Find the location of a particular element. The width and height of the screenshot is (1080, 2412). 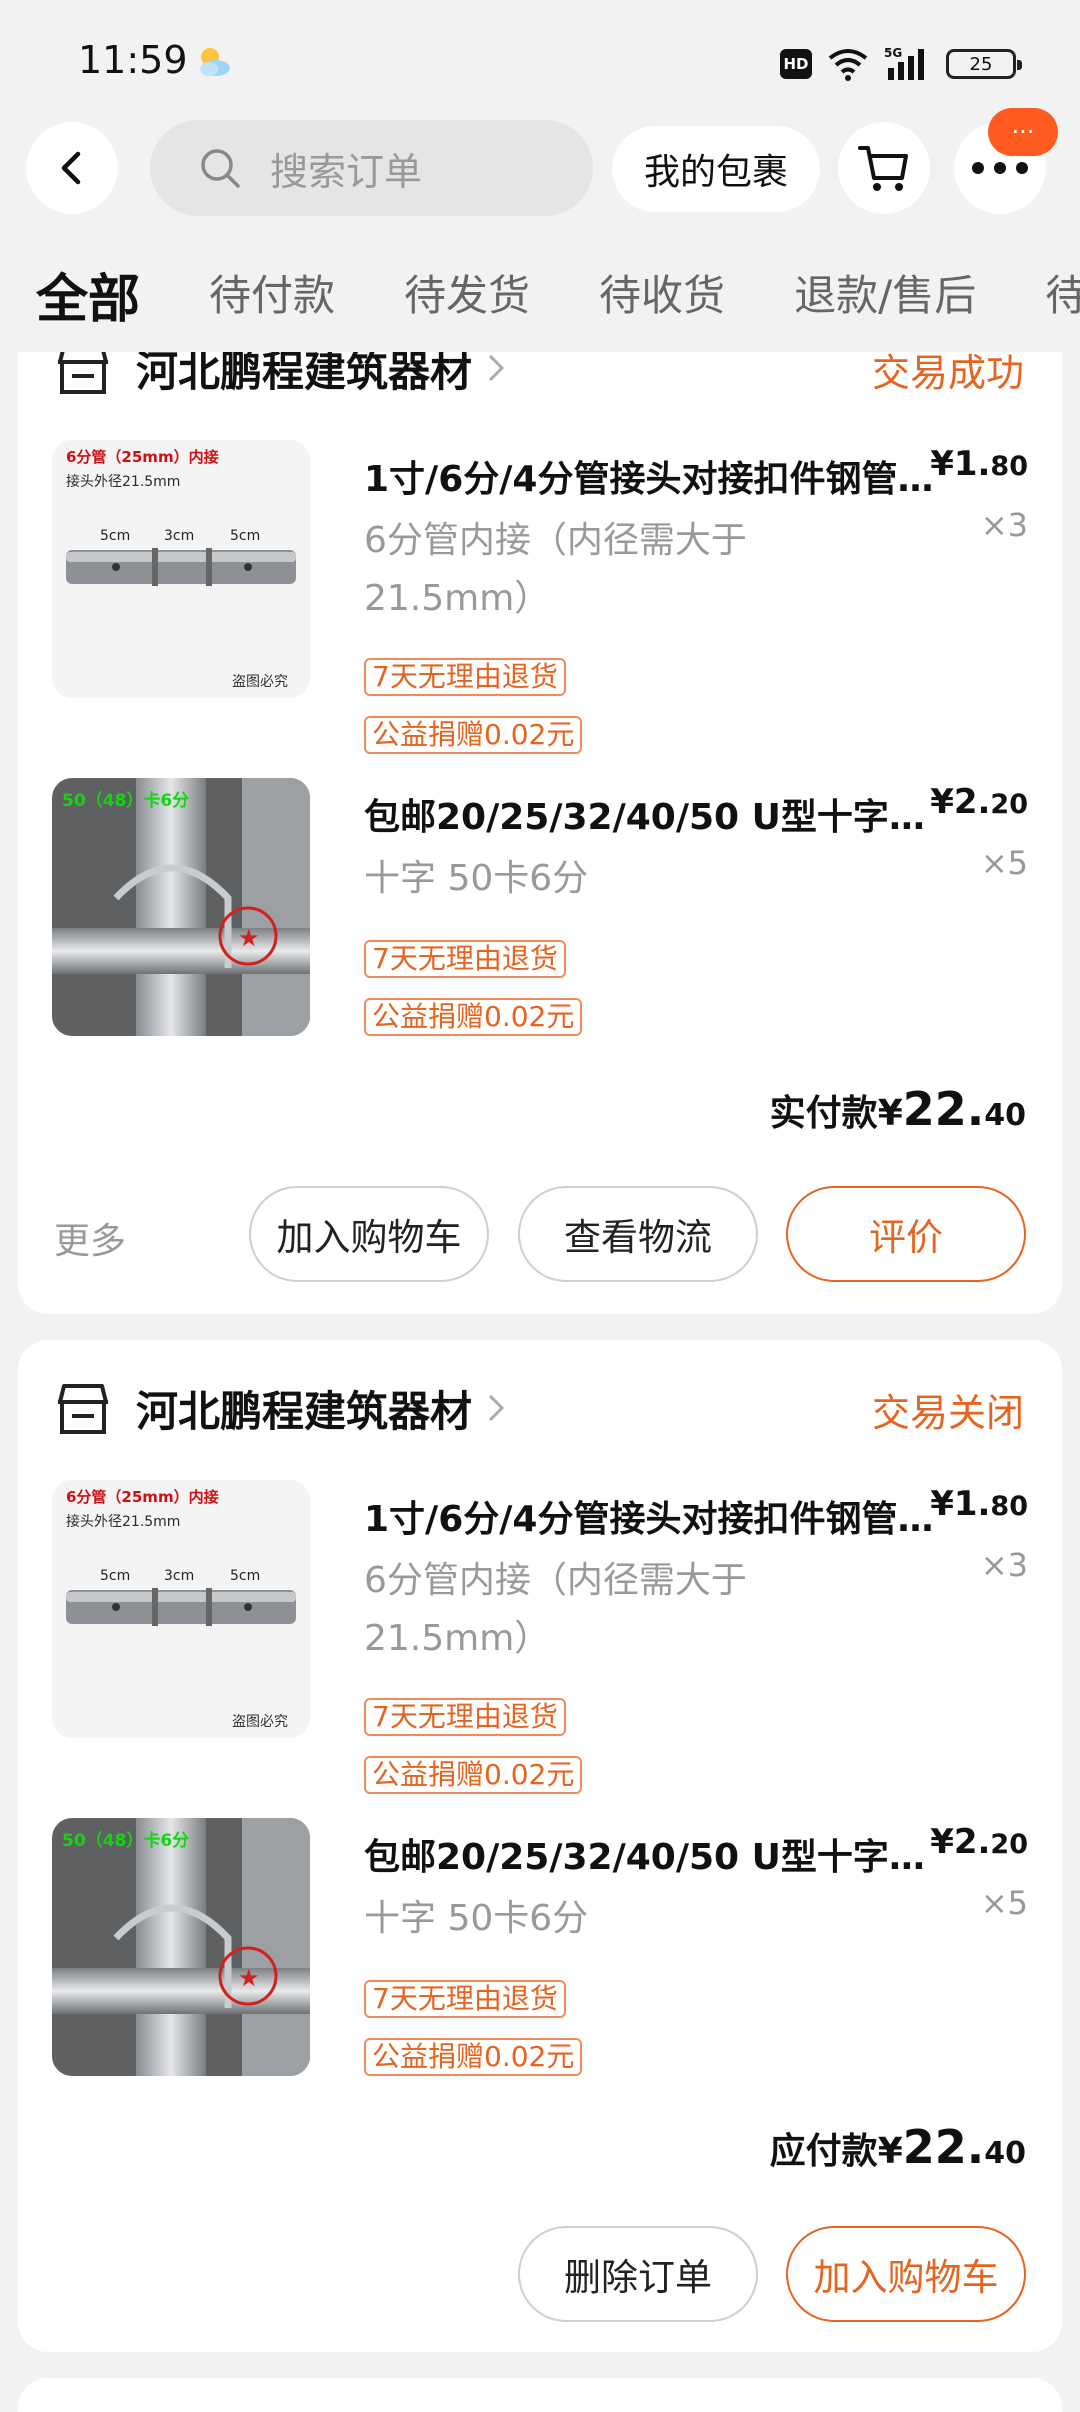

tab-review: 待 is located at coordinates (1062, 292).